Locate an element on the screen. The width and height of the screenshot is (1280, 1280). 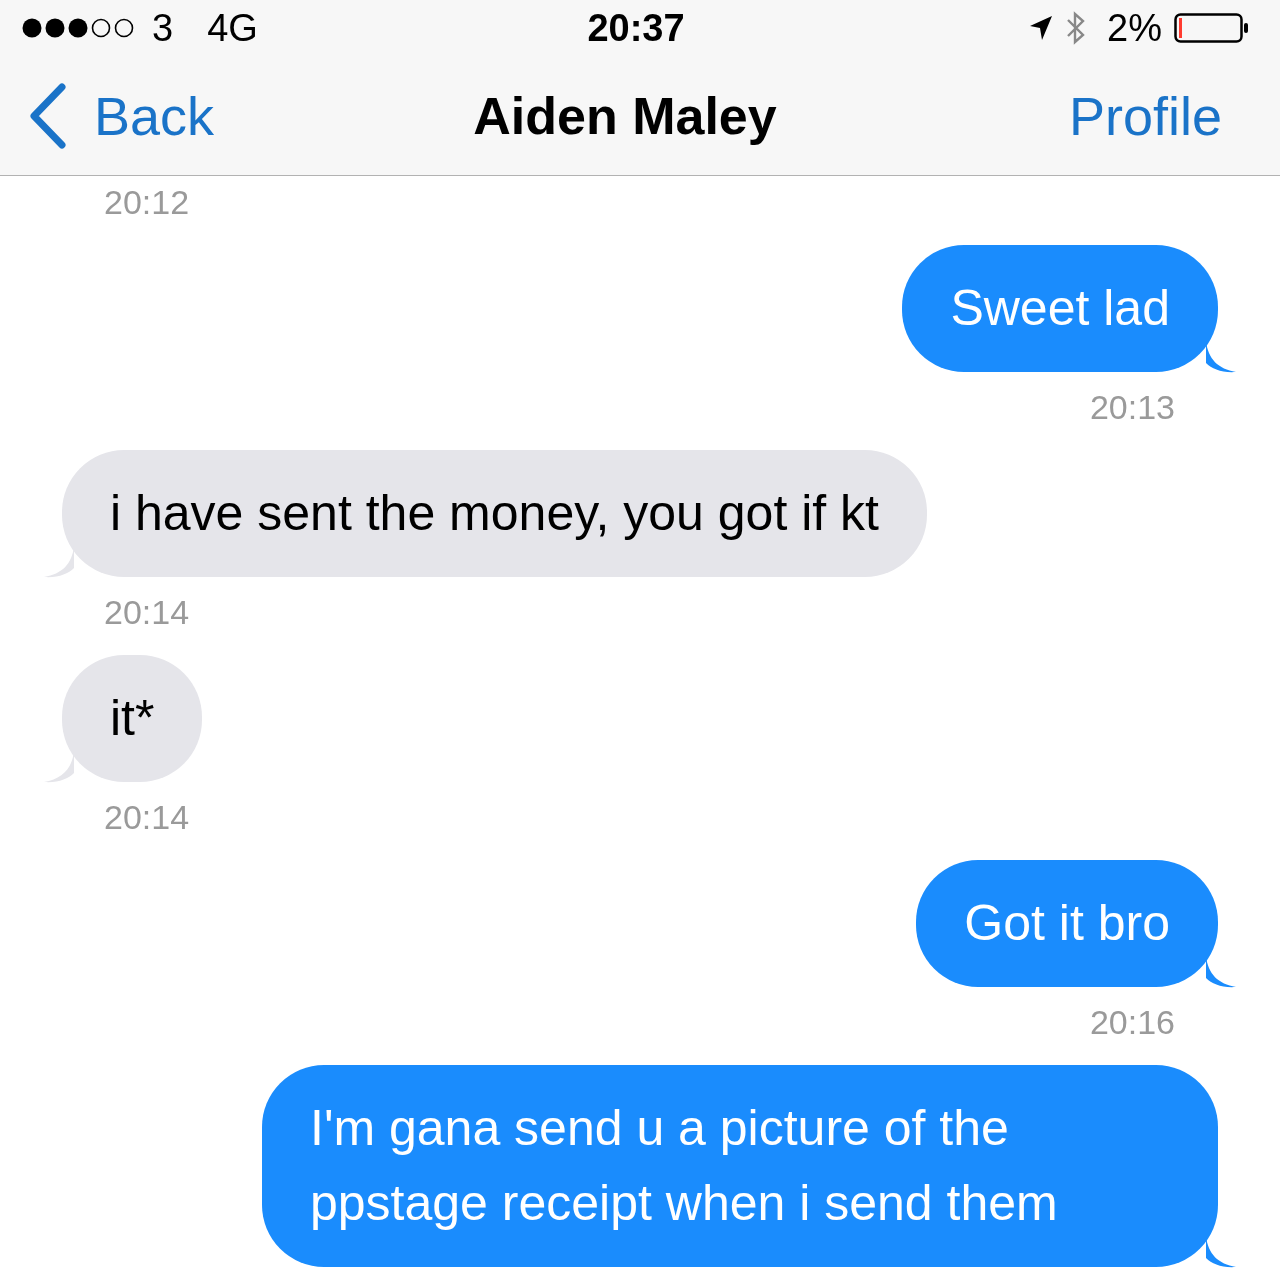
signal-icon is located at coordinates (79, 28).